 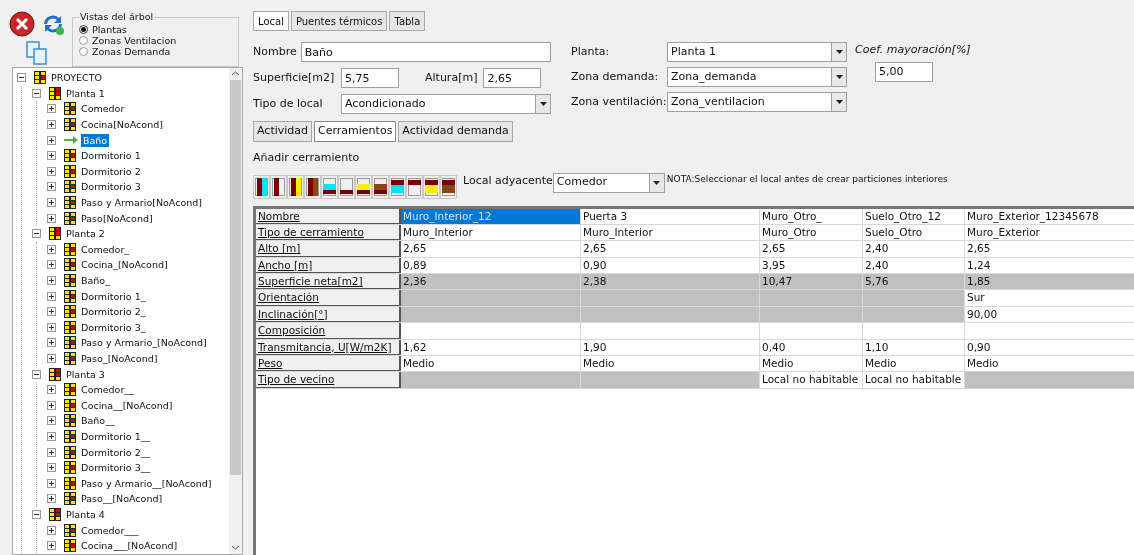 I want to click on tree-item: Comedor, so click(x=103, y=109).